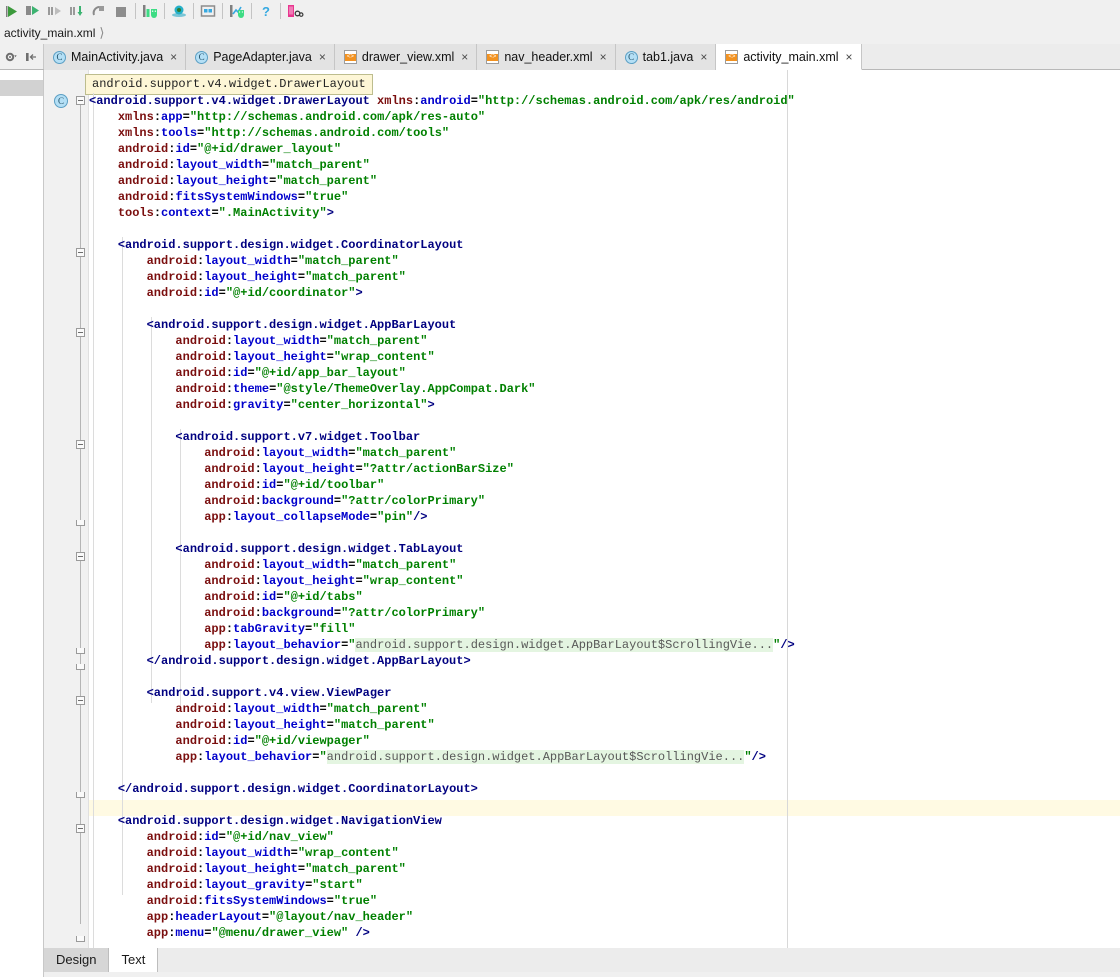 This screenshot has height=977, width=1120. I want to click on editor-tab-tab1-java: Ctab1.java ×, so click(666, 57).